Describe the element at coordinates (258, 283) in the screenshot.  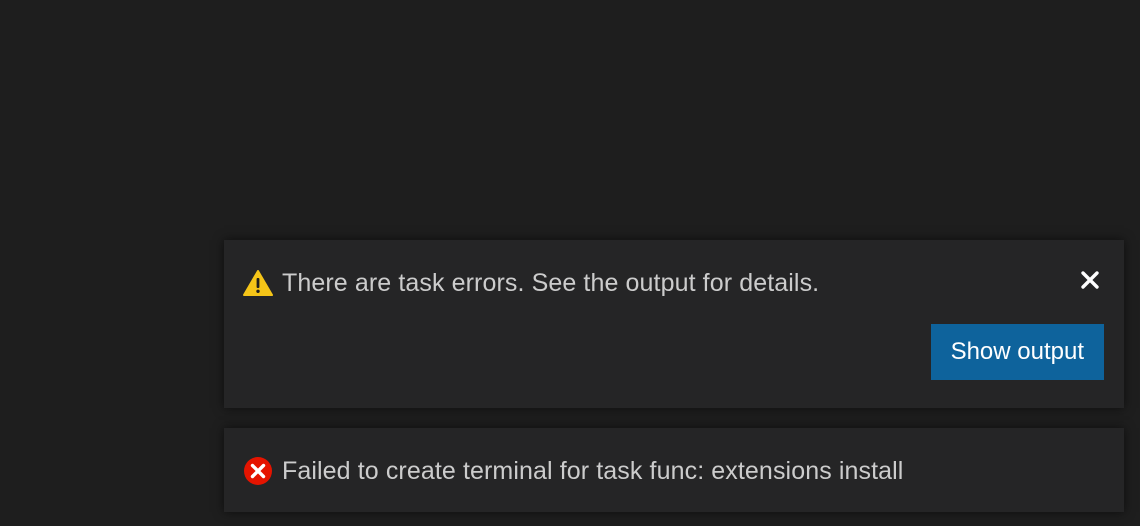
I see `warning-icon` at that location.